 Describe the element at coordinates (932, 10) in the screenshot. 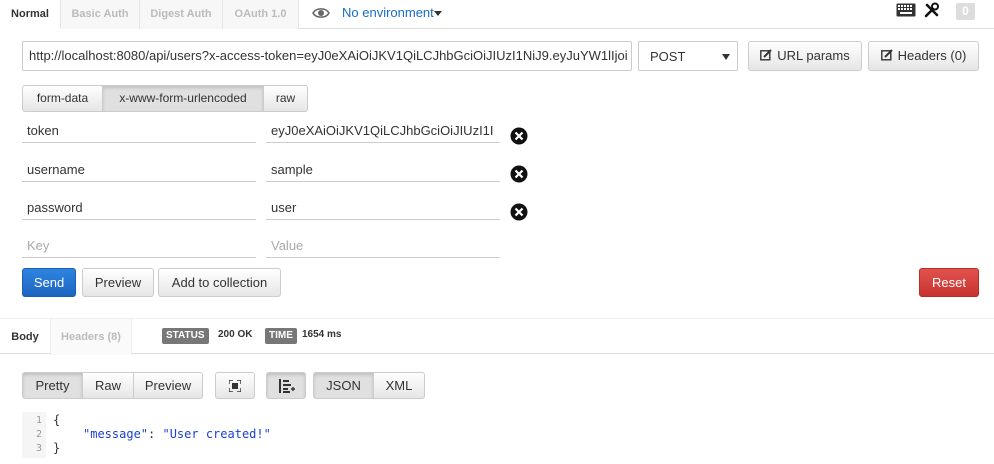

I see `wrench-icon` at that location.